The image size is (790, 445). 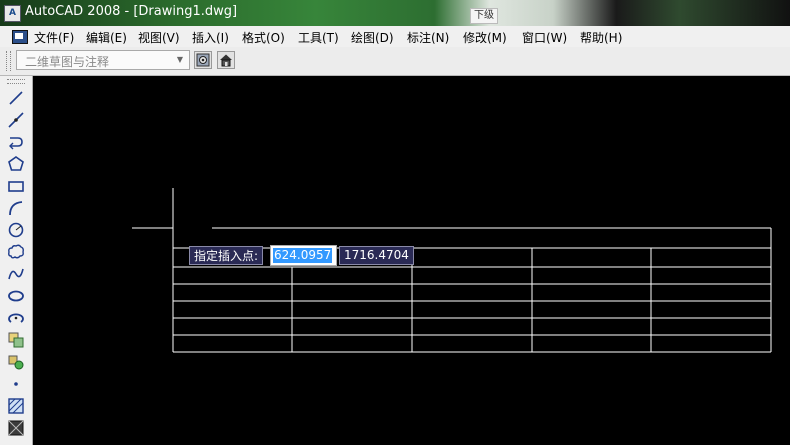 I want to click on polygon-icon, so click(x=16, y=164).